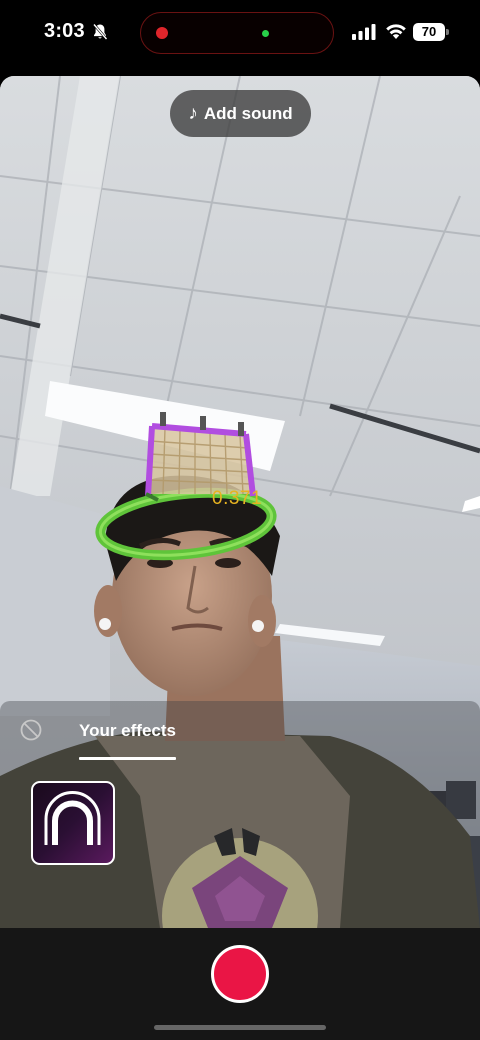  I want to click on effect-thumbnail, so click(73, 823).